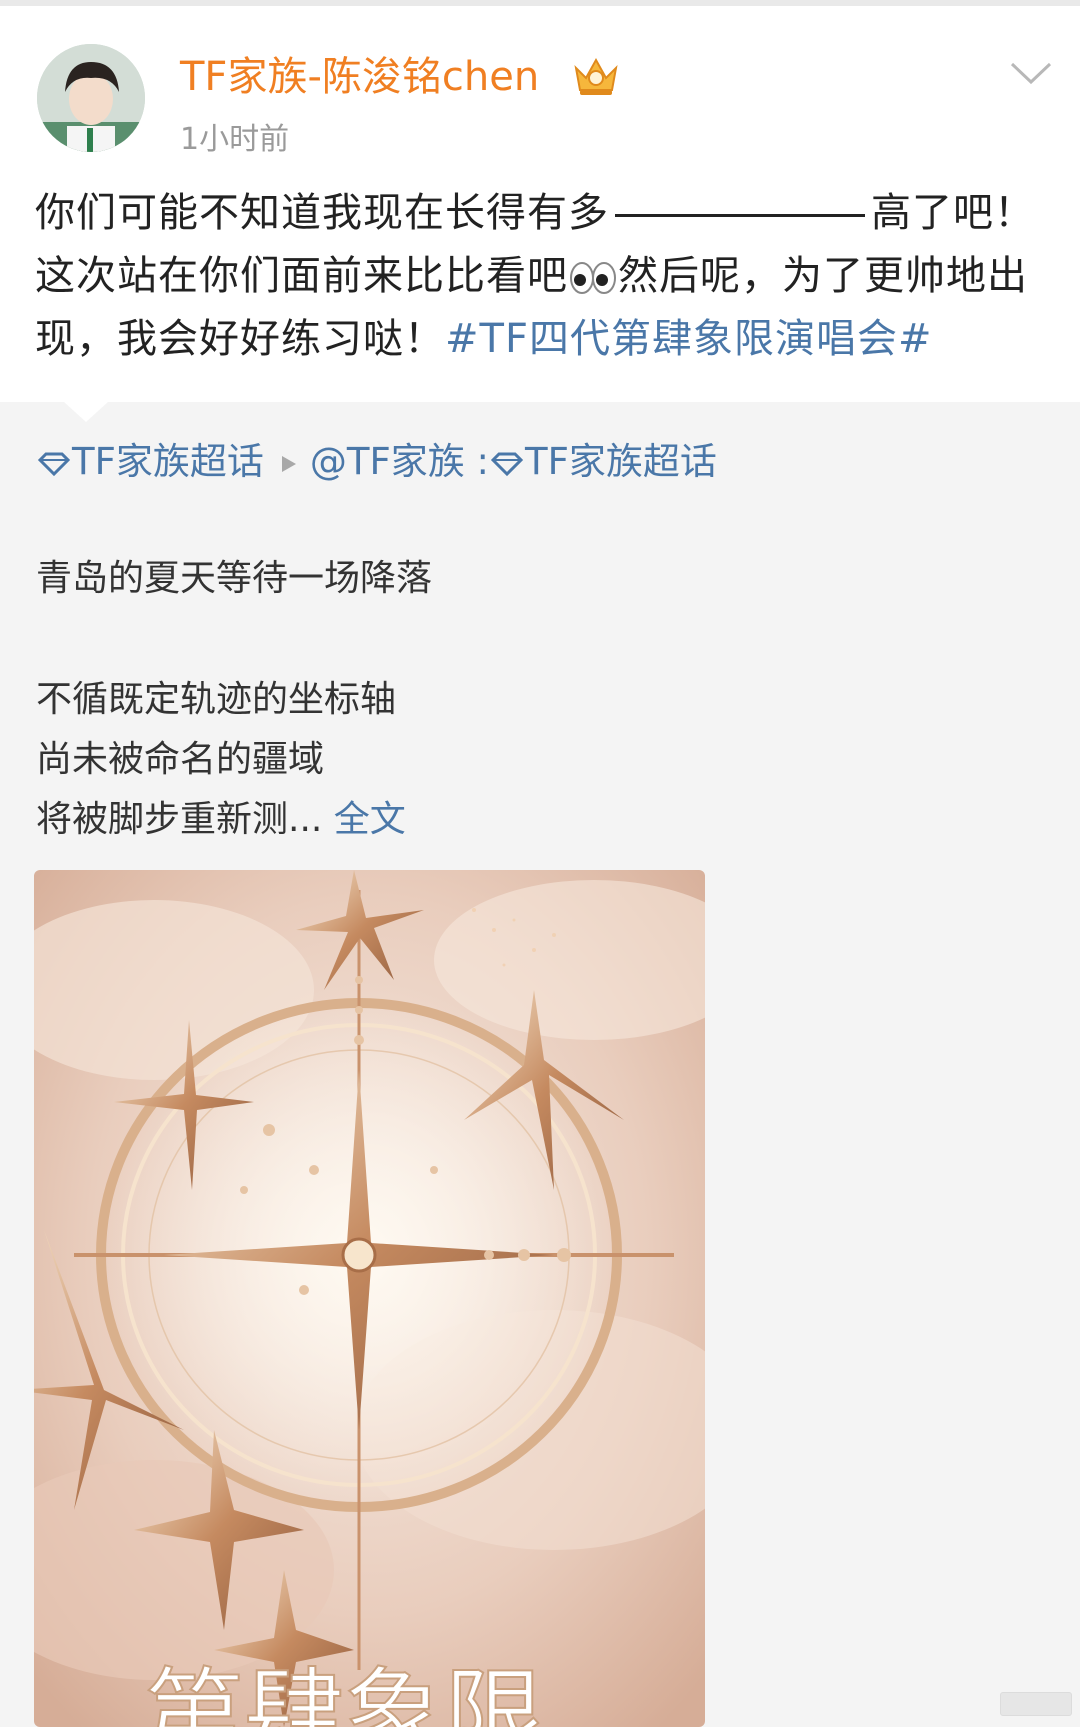 This screenshot has height=1727, width=1080. I want to click on super-topic-link: TF家族超话, so click(168, 461).